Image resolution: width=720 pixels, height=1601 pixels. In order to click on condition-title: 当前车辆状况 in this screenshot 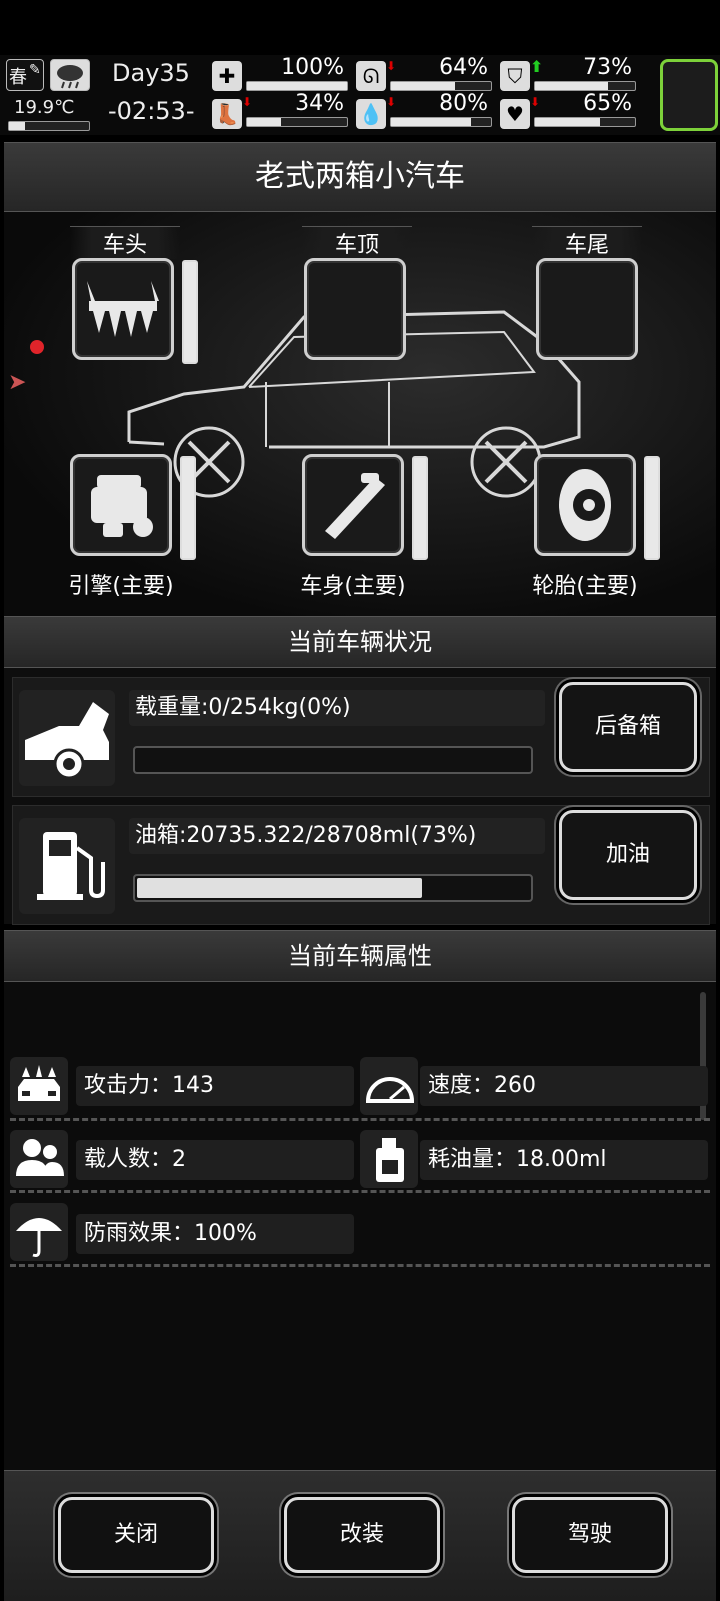, I will do `click(360, 642)`.